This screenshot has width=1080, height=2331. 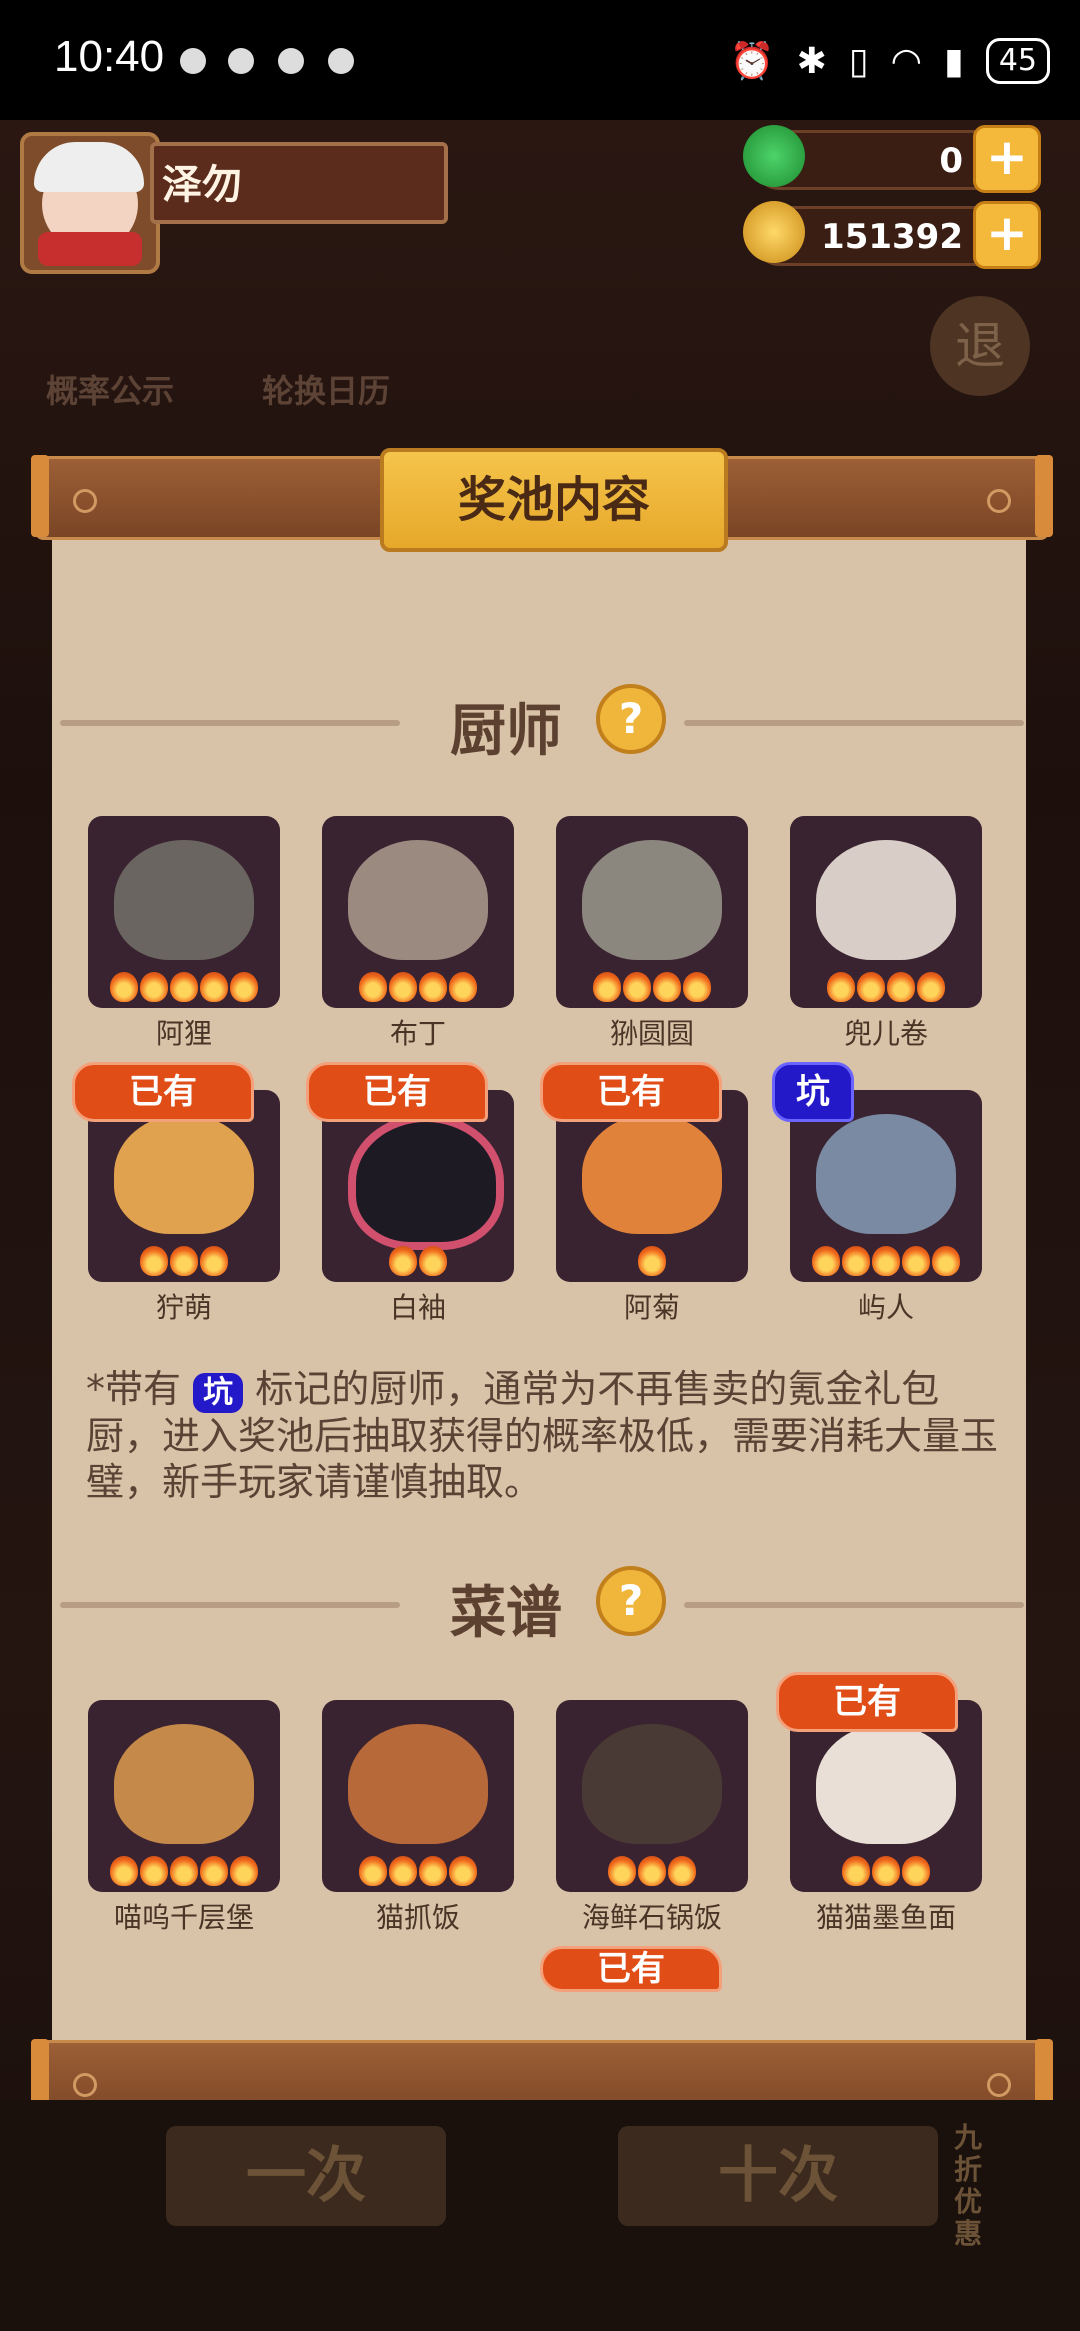 What do you see at coordinates (774, 156) in the screenshot?
I see `jade-icon` at bounding box center [774, 156].